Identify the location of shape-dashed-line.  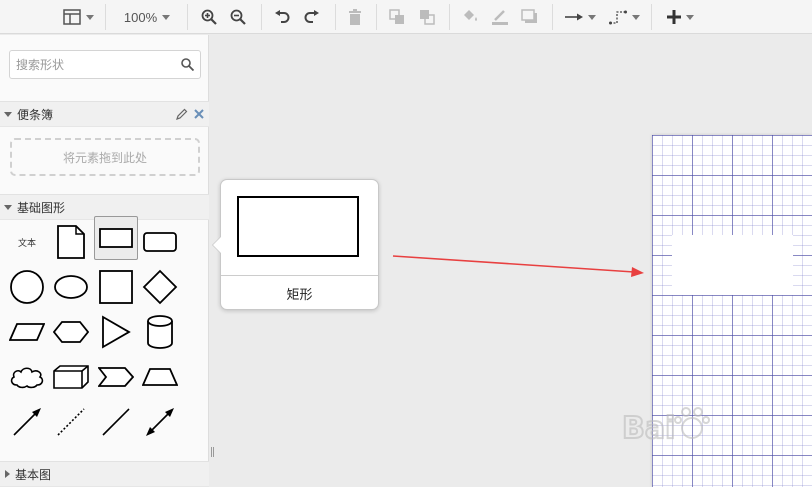
(71, 422).